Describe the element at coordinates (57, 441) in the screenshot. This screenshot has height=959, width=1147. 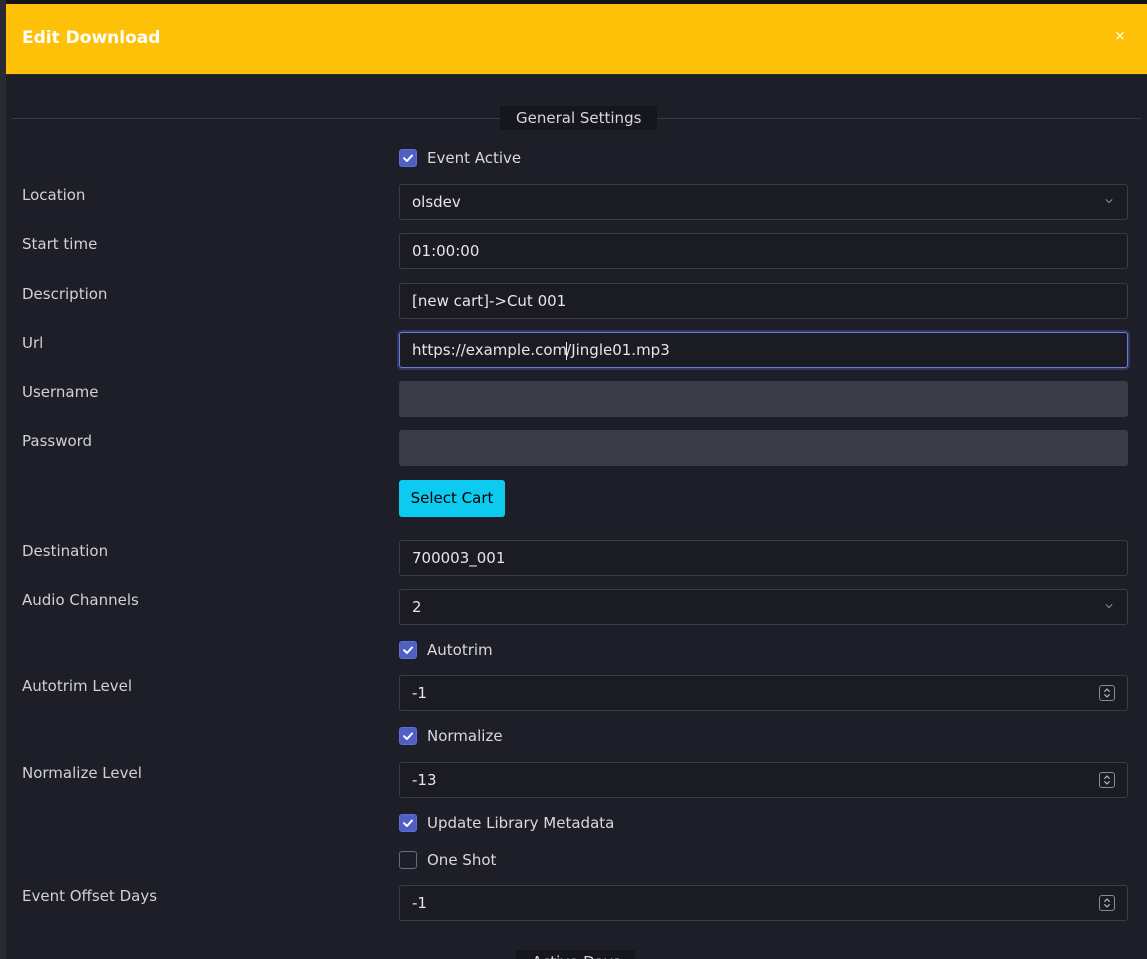
I see `password-label: Password` at that location.